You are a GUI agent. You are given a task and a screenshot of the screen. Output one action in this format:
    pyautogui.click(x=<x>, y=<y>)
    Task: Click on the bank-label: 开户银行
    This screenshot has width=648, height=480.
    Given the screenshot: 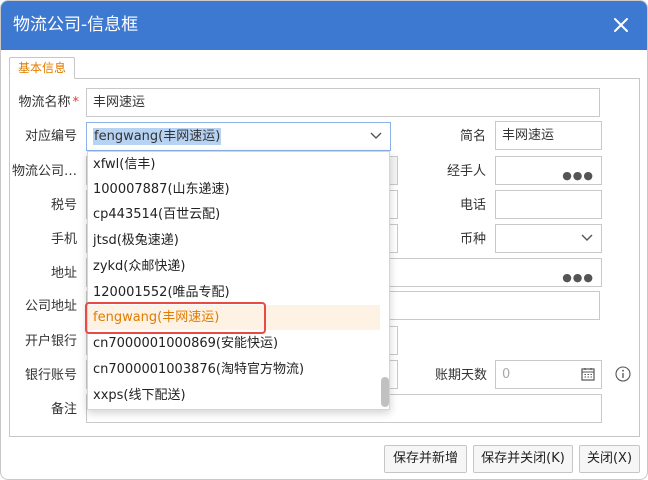 What is the action you would take?
    pyautogui.click(x=50, y=341)
    